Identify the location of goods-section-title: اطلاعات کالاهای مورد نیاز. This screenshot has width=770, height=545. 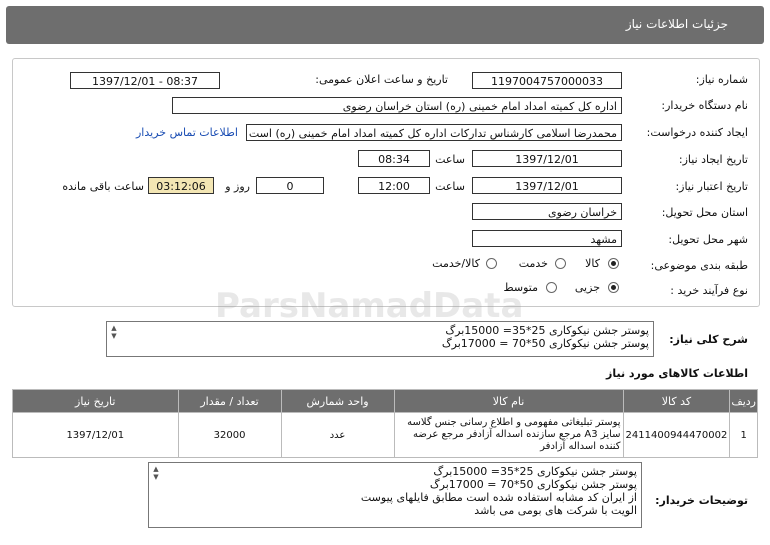
(677, 373).